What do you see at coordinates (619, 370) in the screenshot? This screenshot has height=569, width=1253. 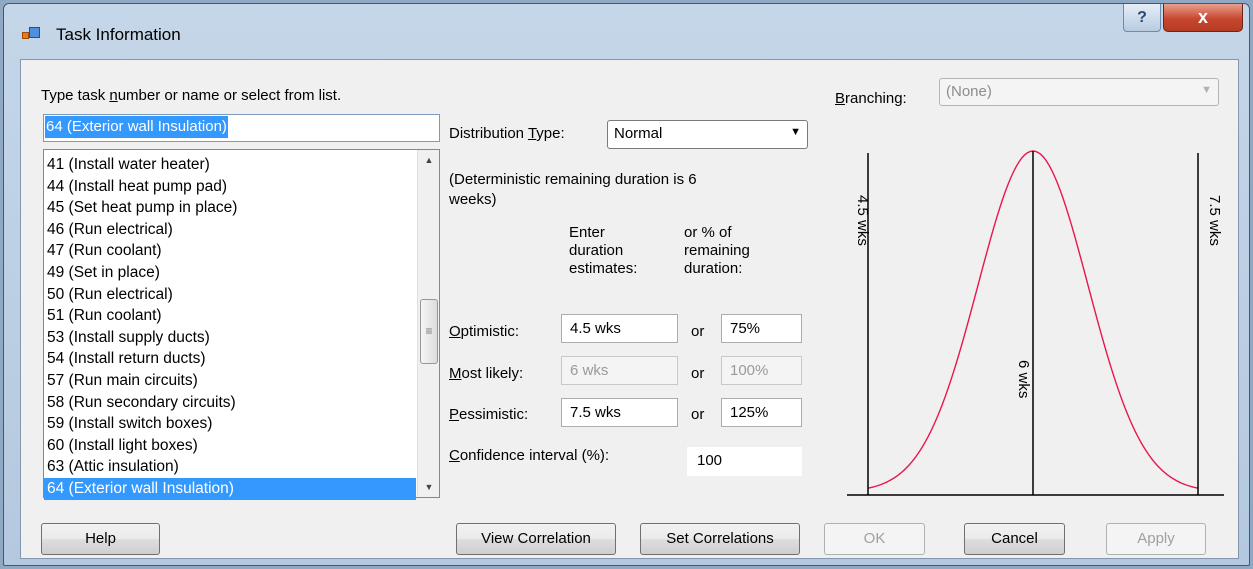 I see `most-likely-duration-input: 6 wks` at bounding box center [619, 370].